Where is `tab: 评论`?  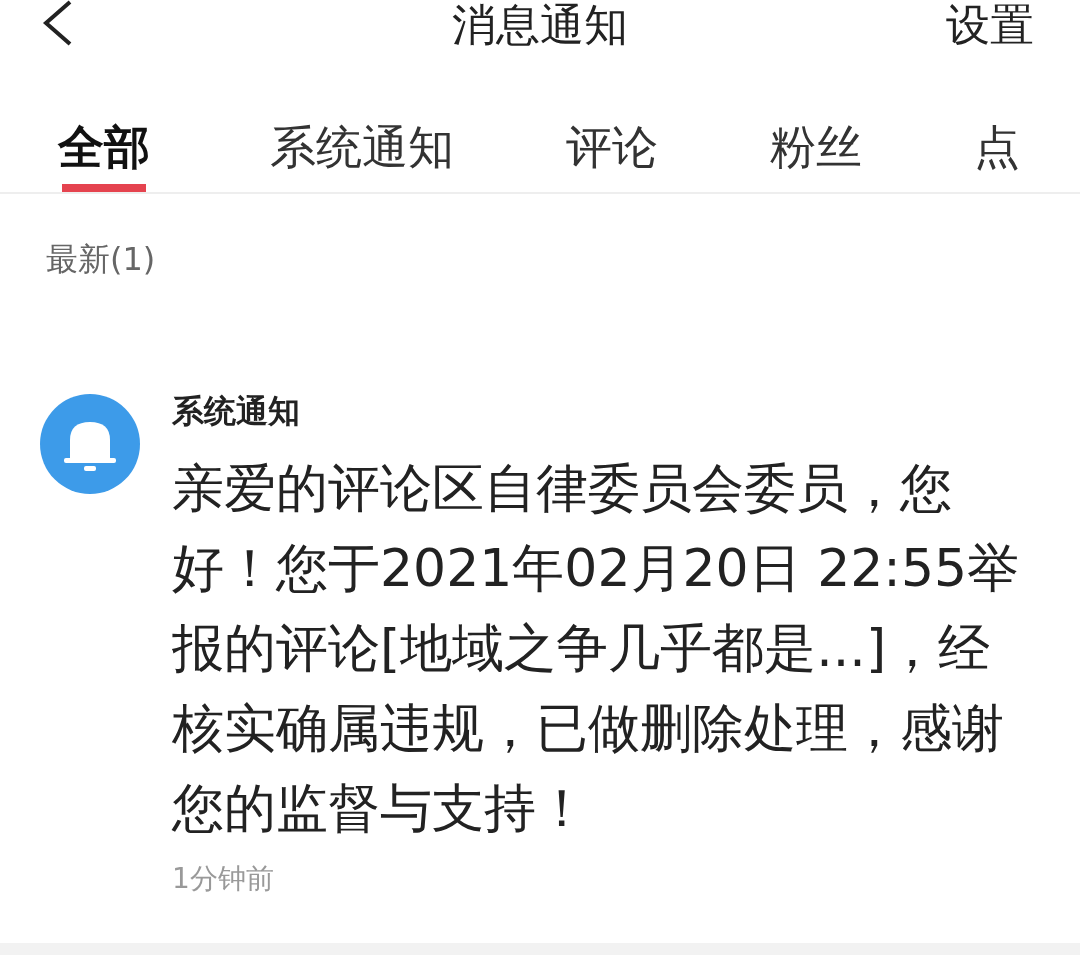 tab: 评论 is located at coordinates (612, 150).